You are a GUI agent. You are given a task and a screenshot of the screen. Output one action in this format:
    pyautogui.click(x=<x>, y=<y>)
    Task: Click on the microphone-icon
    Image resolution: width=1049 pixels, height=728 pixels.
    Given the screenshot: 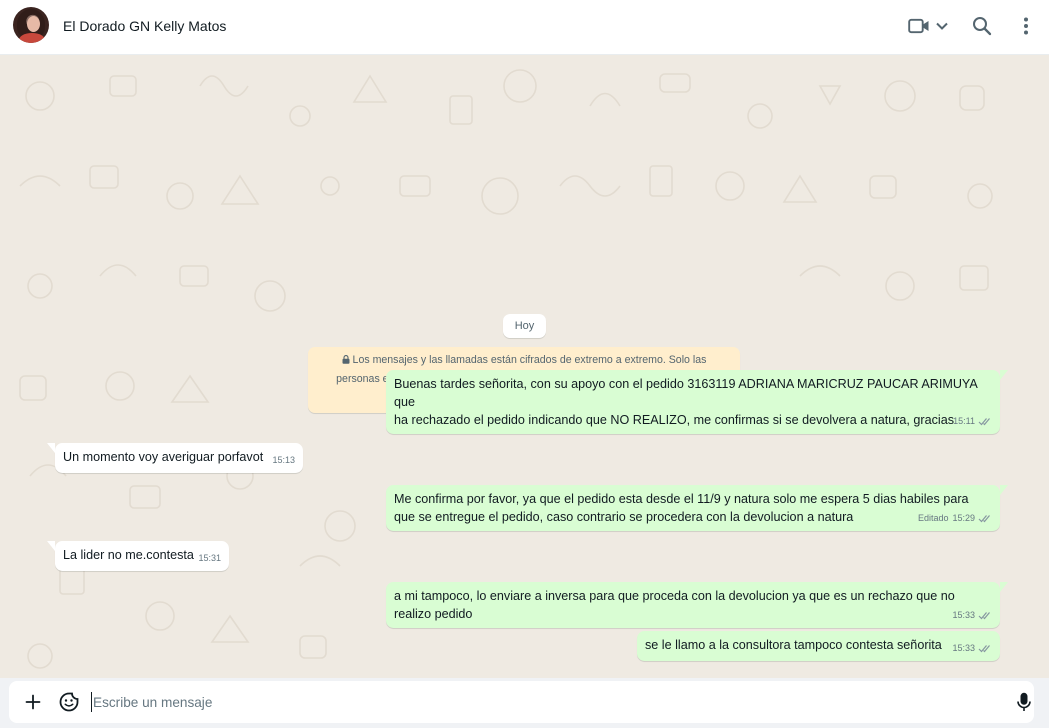 What is the action you would take?
    pyautogui.click(x=1024, y=701)
    